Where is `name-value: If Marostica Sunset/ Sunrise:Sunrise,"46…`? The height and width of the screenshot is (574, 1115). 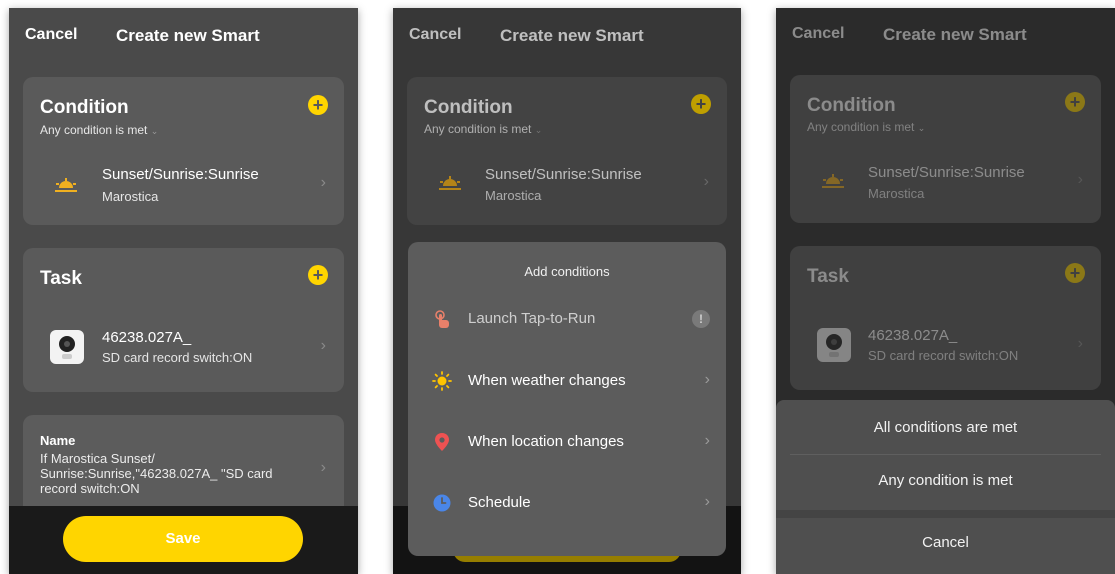 name-value: If Marostica Sunset/ Sunrise:Sunrise,"46… is located at coordinates (156, 473).